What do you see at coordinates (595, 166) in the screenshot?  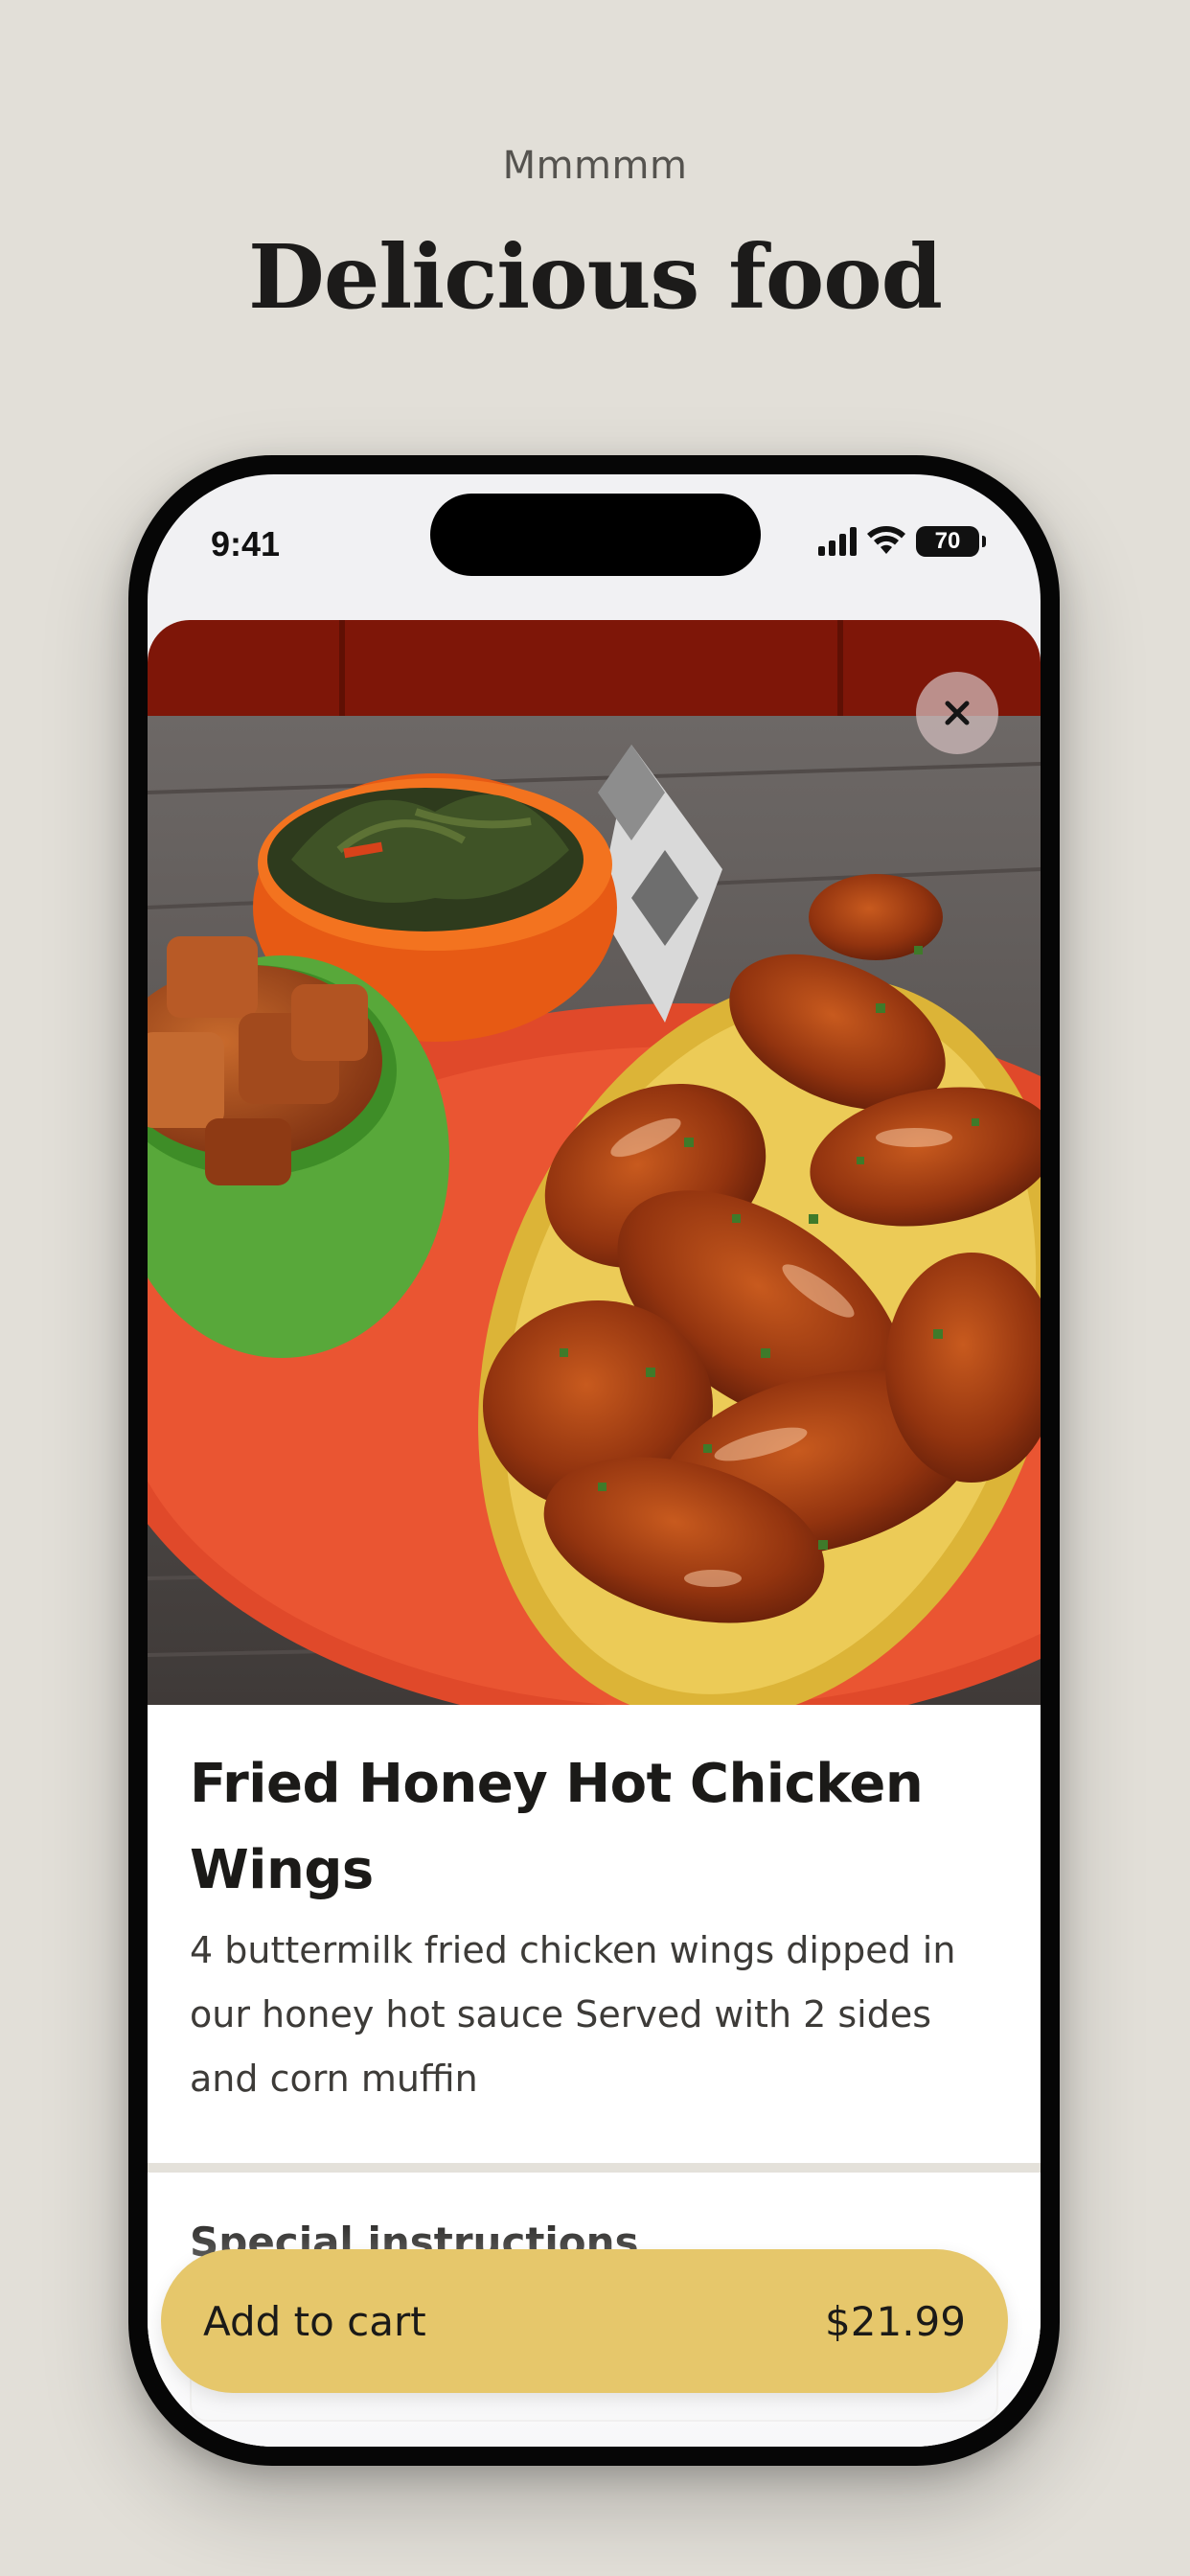 I see `page-kicker: Mmmmm` at bounding box center [595, 166].